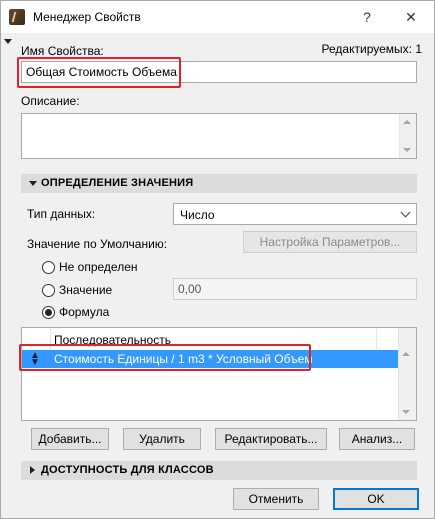 The width and height of the screenshot is (435, 519). Describe the element at coordinates (86, 290) in the screenshot. I see `radio-value-label: Значение` at that location.